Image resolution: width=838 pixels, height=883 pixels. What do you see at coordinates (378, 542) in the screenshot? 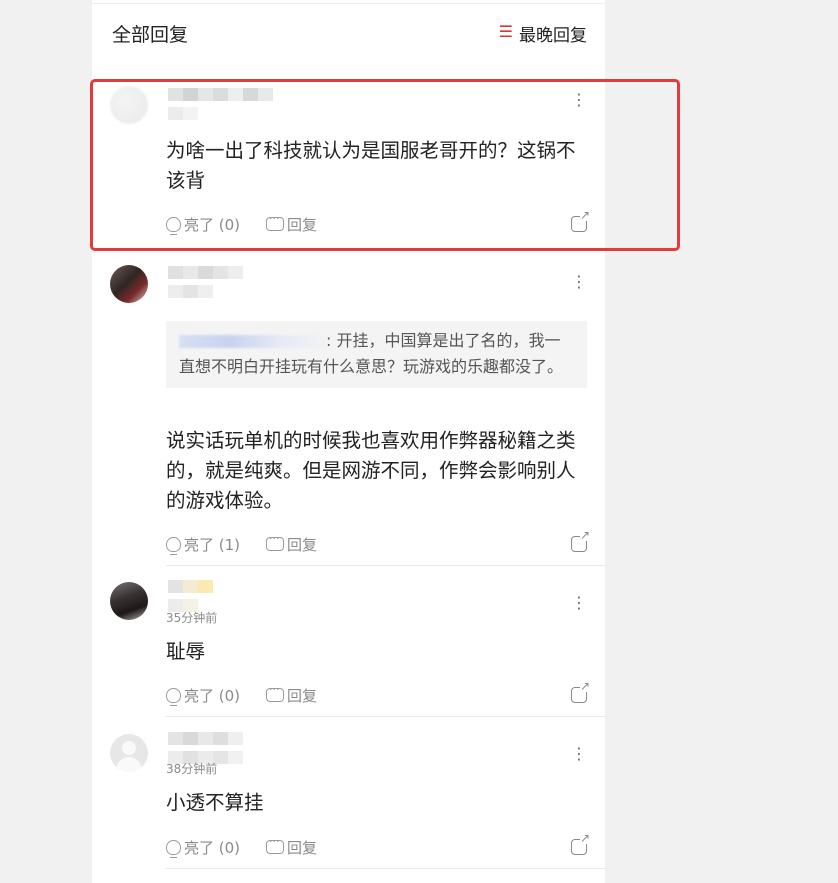
I see `reply-actions: 亮了 (1) 回复` at bounding box center [378, 542].